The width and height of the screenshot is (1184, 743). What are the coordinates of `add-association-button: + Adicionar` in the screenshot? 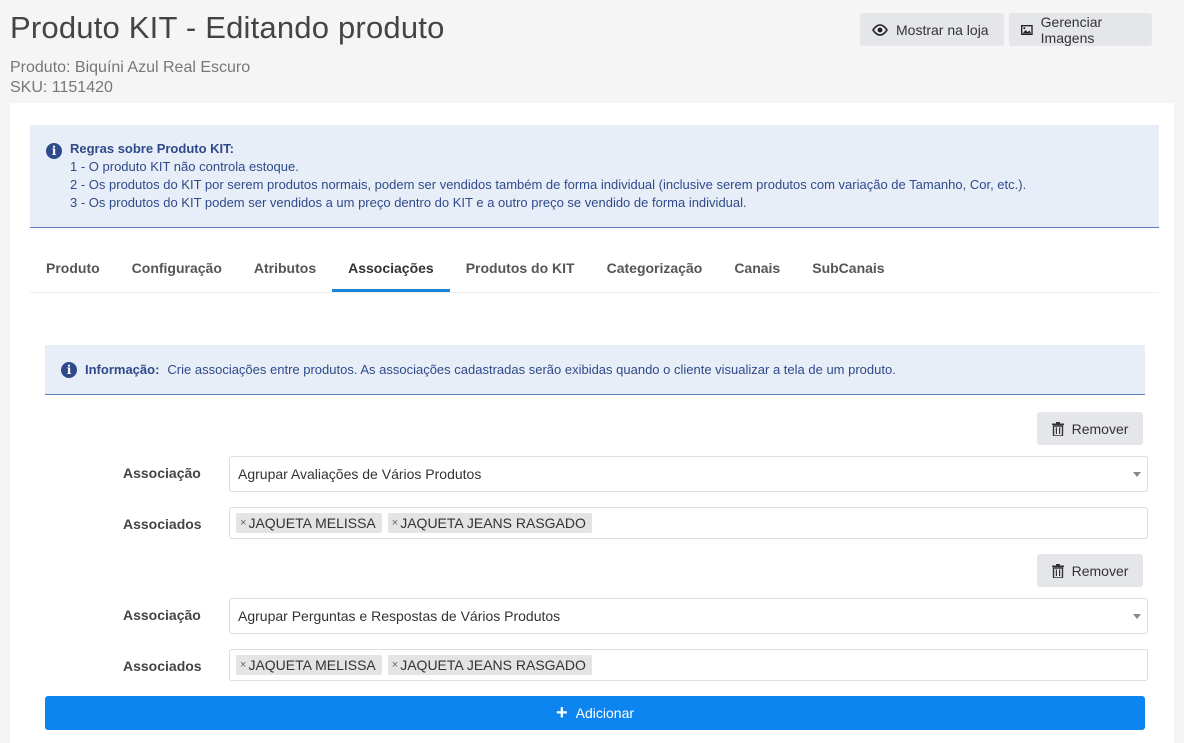 It's located at (595, 713).